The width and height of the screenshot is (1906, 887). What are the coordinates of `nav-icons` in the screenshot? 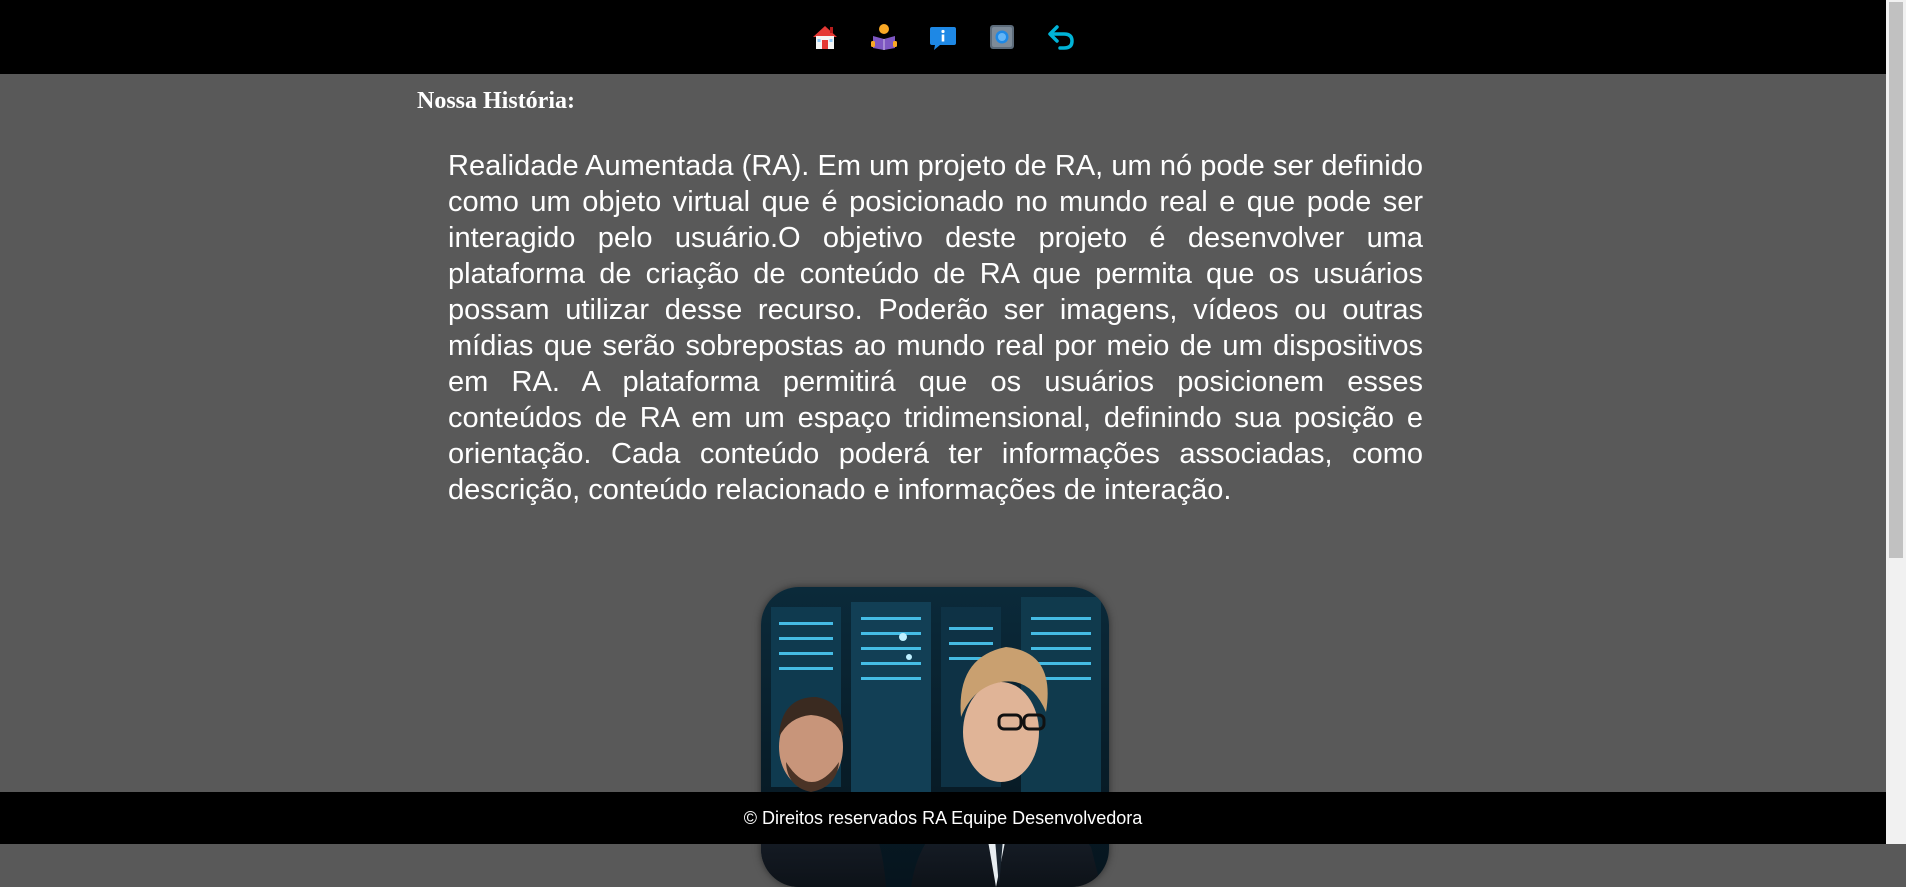 It's located at (943, 37).